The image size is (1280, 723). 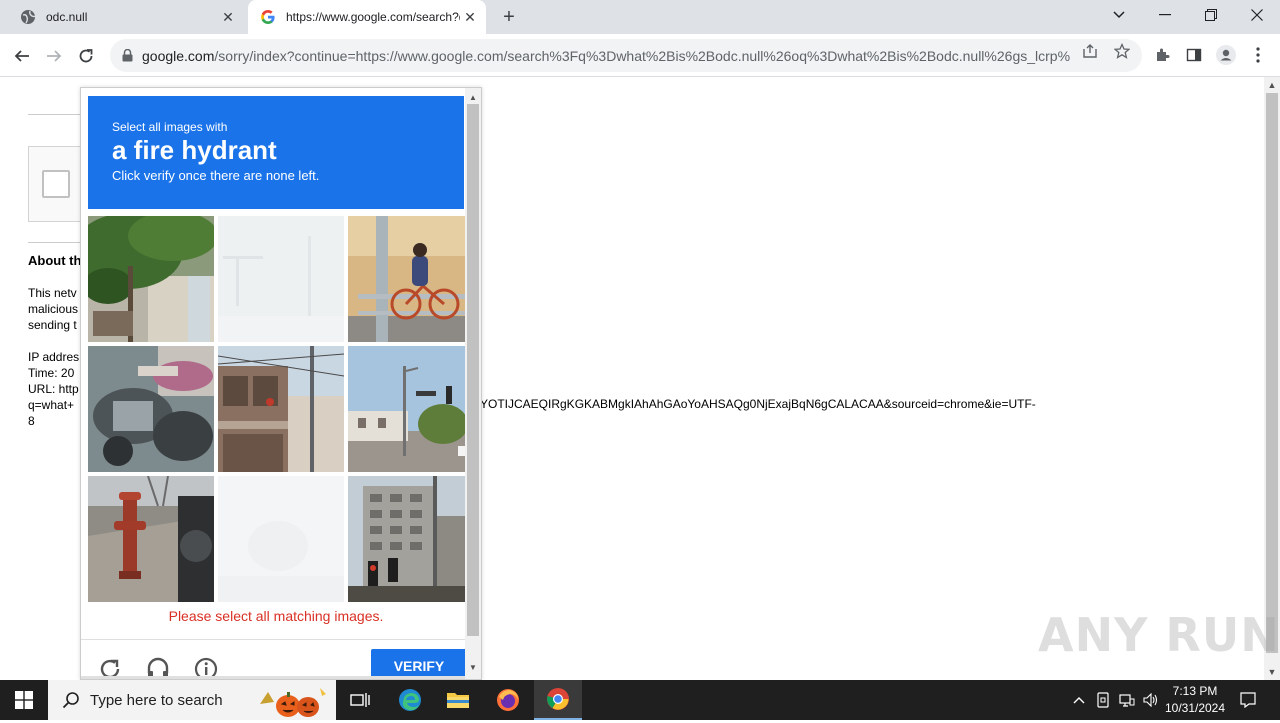 I want to click on task-view-icon, so click(x=360, y=700).